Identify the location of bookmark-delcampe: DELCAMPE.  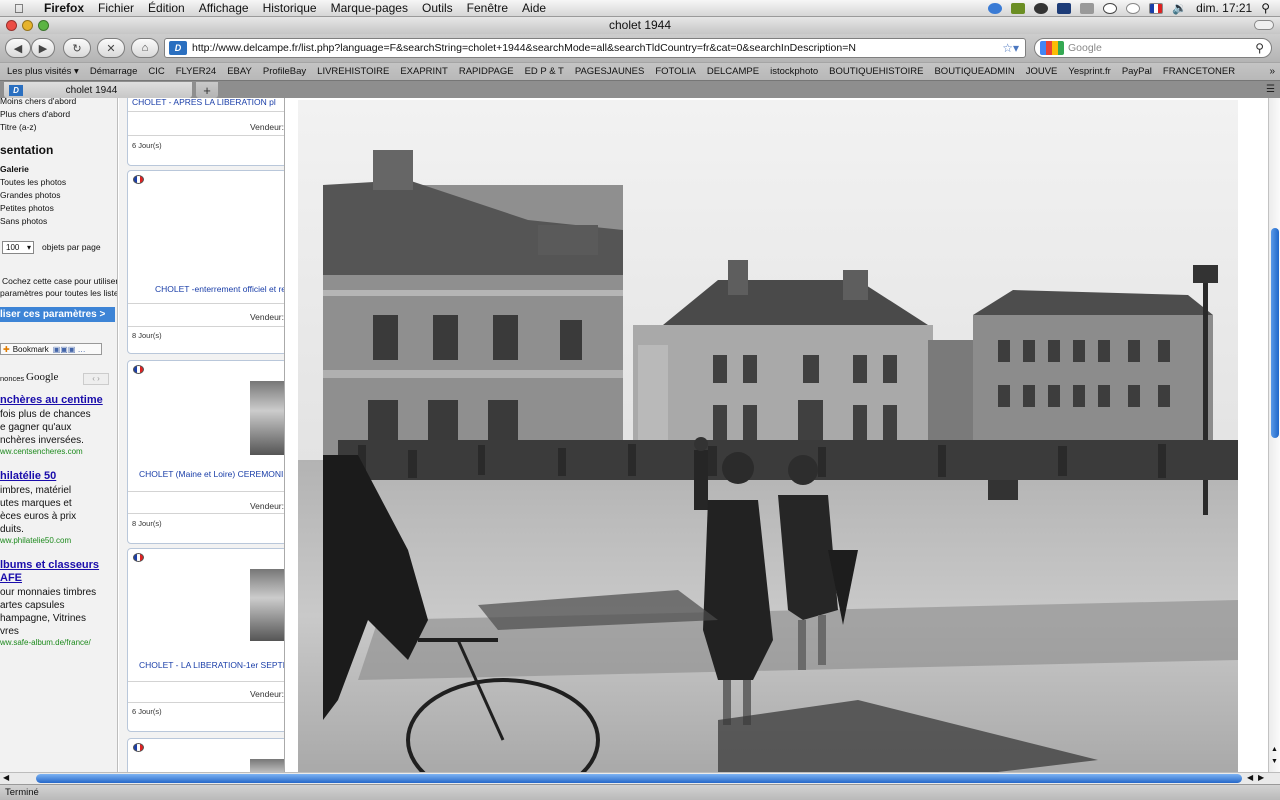
(733, 71).